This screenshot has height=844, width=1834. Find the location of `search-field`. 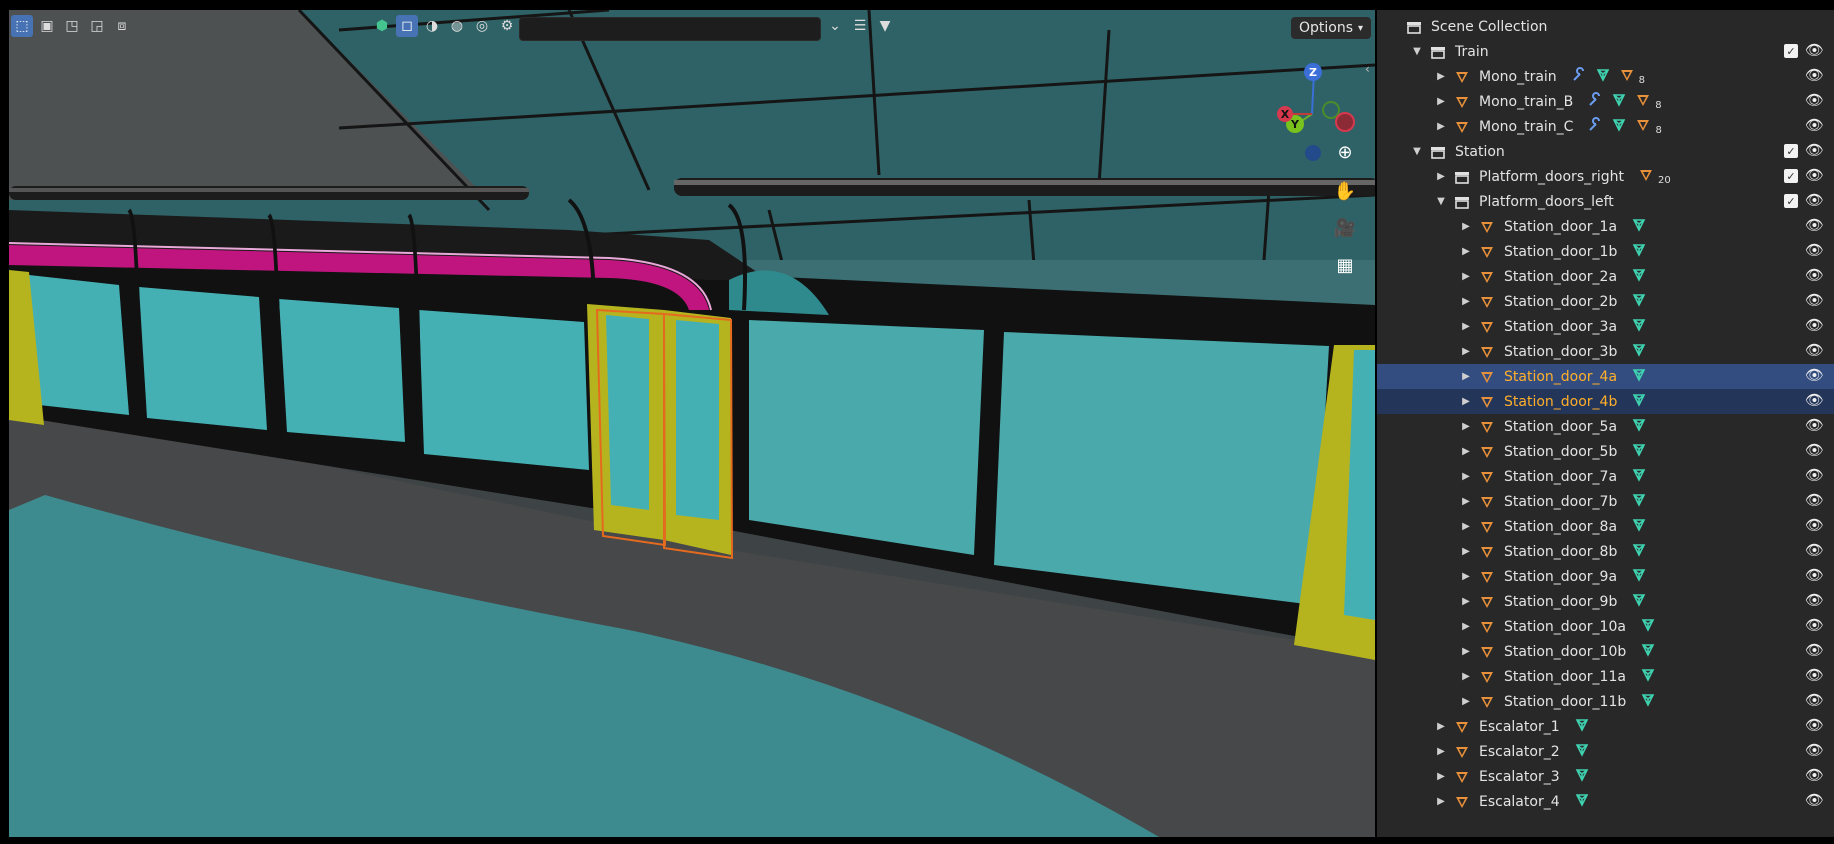

search-field is located at coordinates (670, 29).